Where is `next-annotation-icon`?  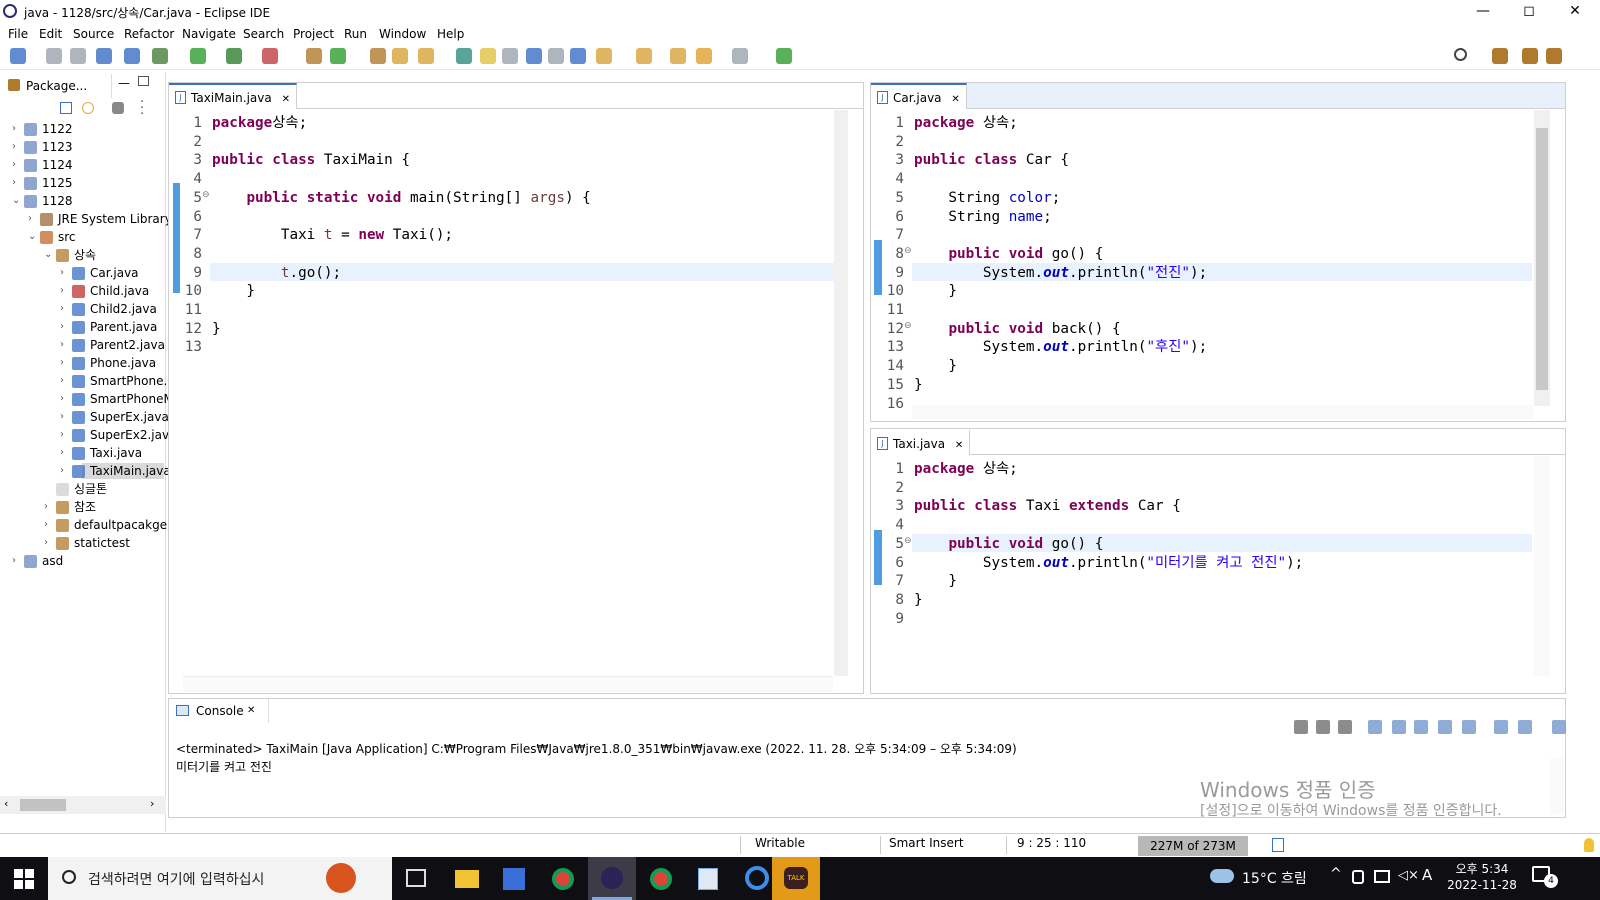 next-annotation-icon is located at coordinates (464, 56).